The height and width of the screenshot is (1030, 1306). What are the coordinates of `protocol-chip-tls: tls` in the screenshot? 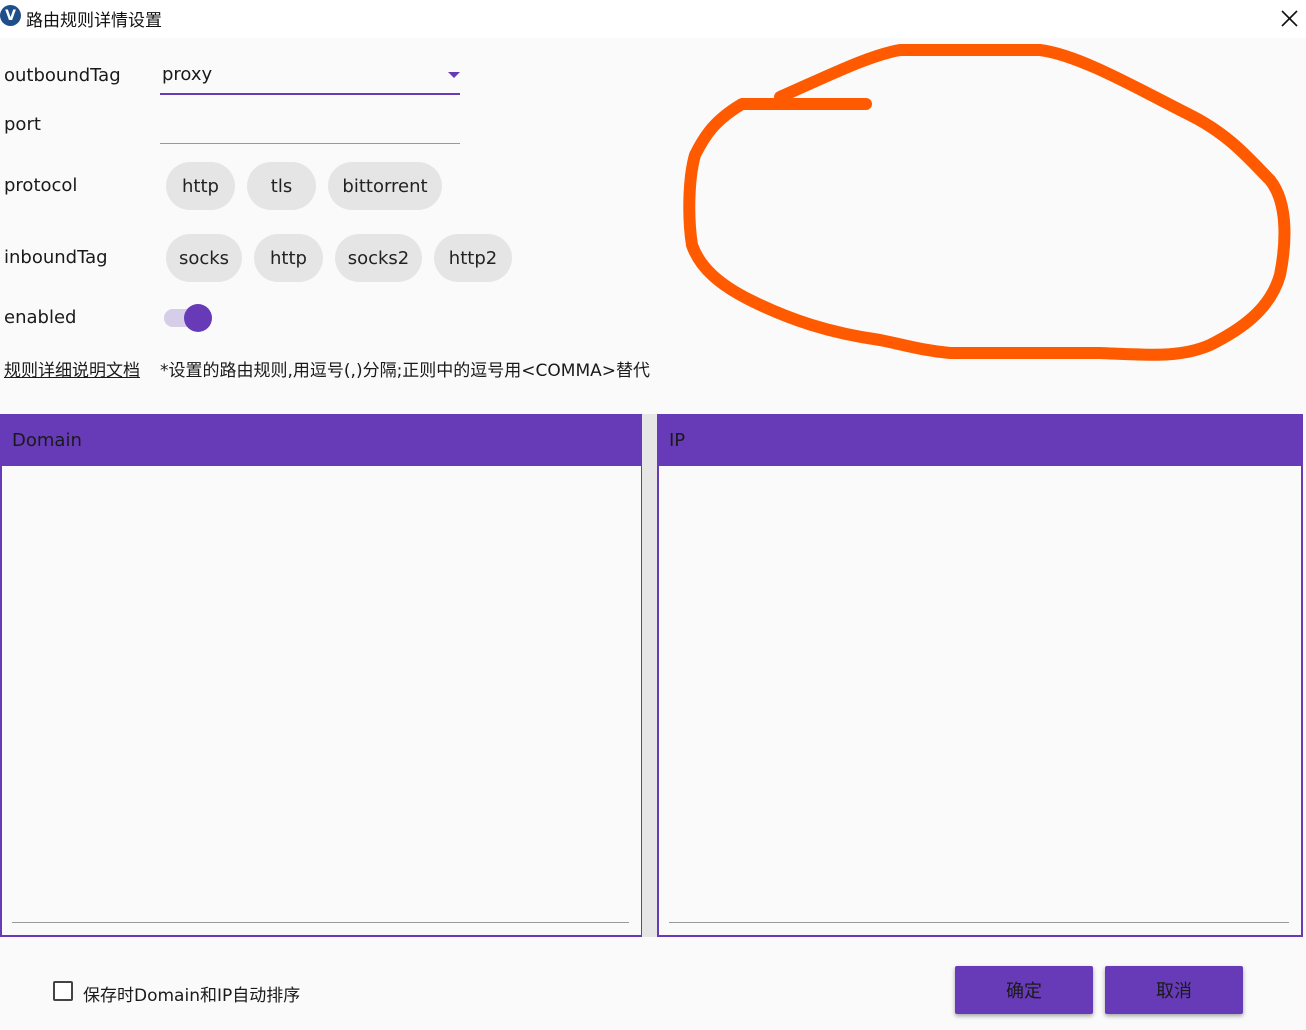 It's located at (281, 186).